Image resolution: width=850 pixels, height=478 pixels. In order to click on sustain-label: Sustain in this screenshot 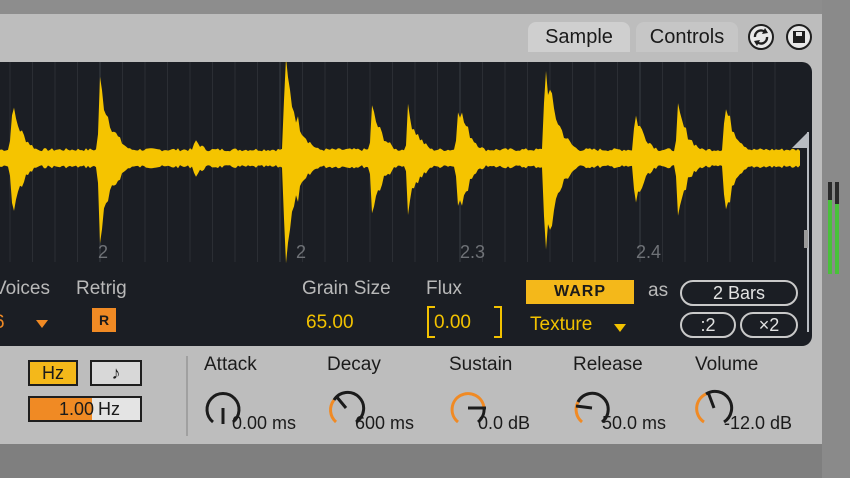, I will do `click(481, 364)`.